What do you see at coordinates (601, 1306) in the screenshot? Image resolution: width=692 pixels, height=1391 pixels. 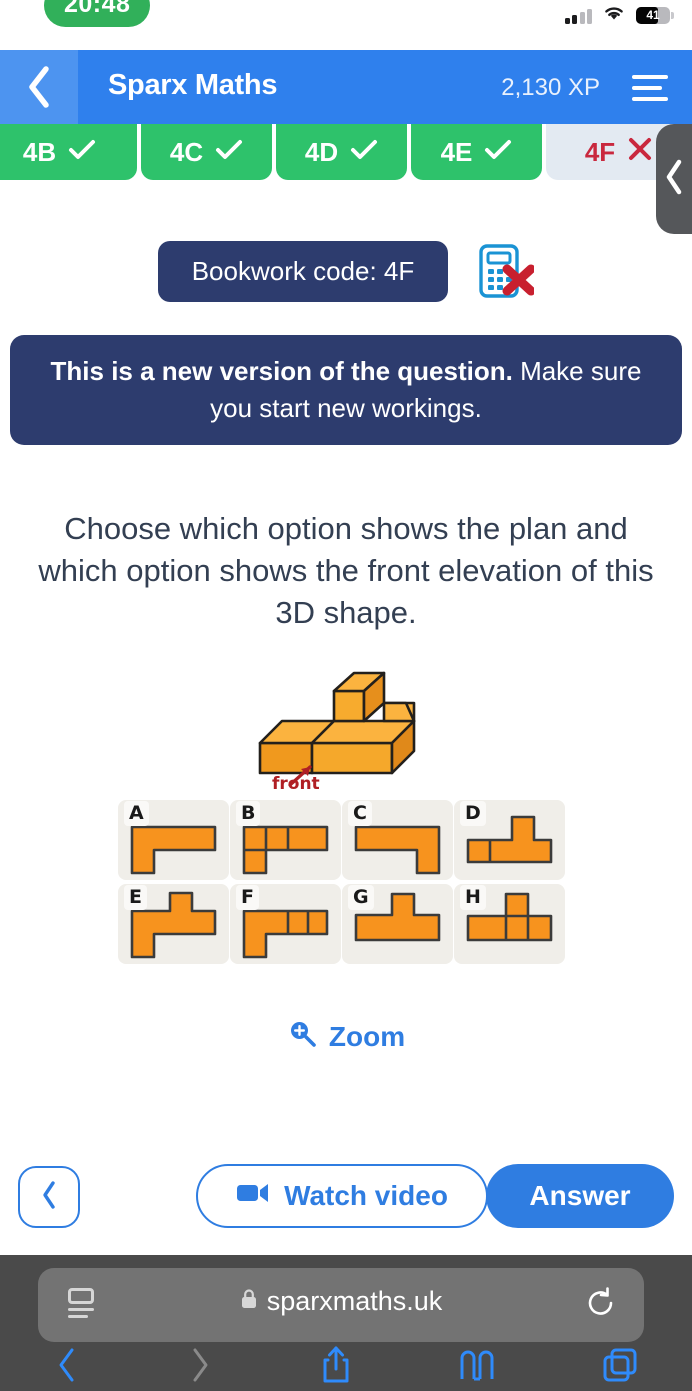 I see `reload-icon` at bounding box center [601, 1306].